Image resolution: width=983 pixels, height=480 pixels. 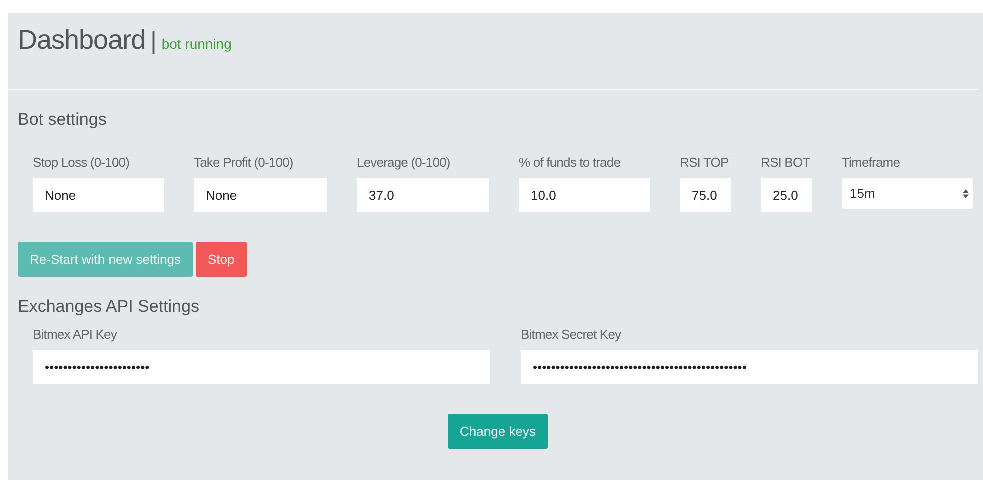 What do you see at coordinates (197, 44) in the screenshot?
I see `status-text: bot running` at bounding box center [197, 44].